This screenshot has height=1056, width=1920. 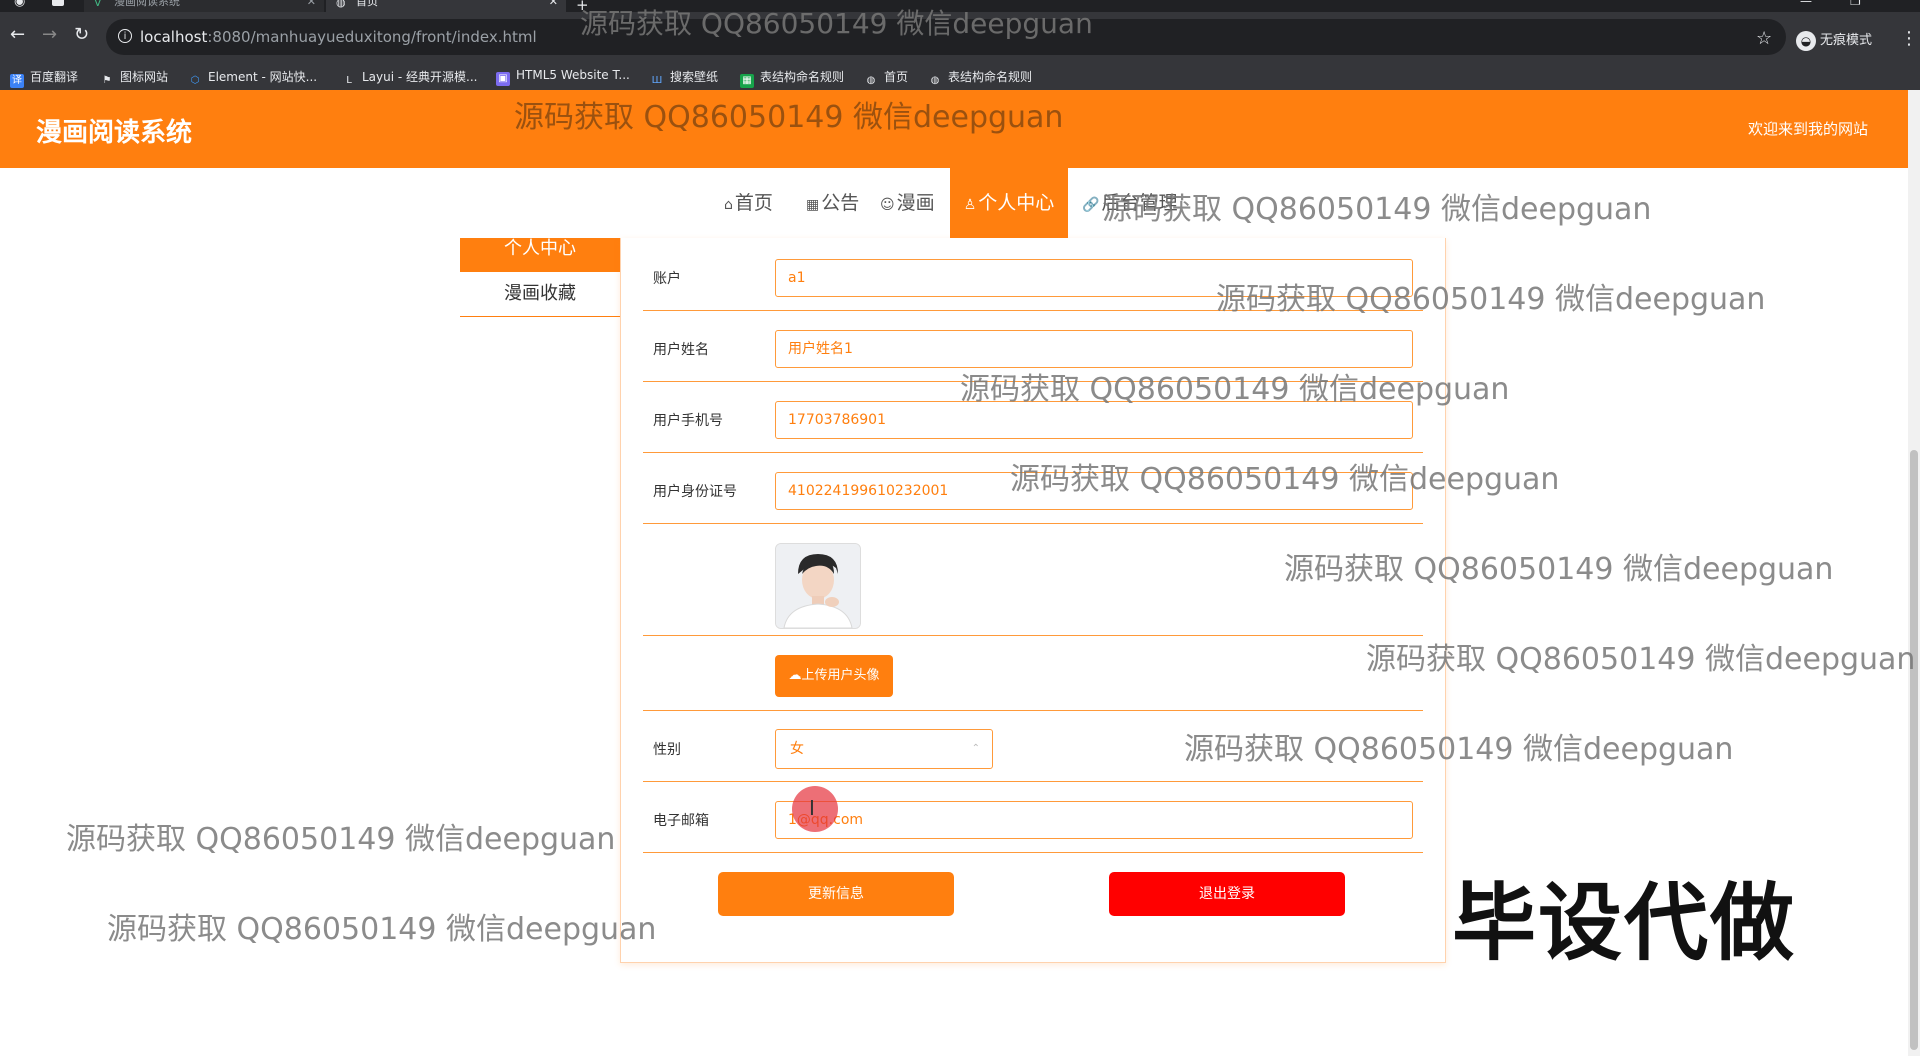 What do you see at coordinates (681, 821) in the screenshot?
I see `email-label: 电子邮箱` at bounding box center [681, 821].